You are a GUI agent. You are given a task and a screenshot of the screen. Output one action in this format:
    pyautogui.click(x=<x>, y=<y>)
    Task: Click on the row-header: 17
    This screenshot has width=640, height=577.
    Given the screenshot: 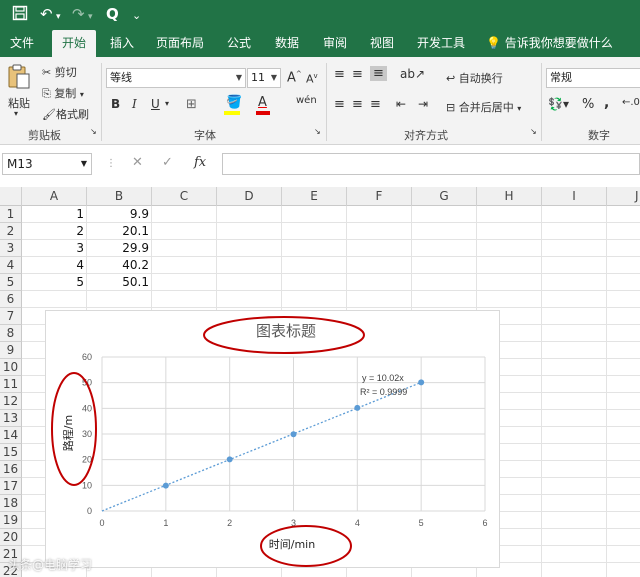 What is the action you would take?
    pyautogui.click(x=11, y=486)
    